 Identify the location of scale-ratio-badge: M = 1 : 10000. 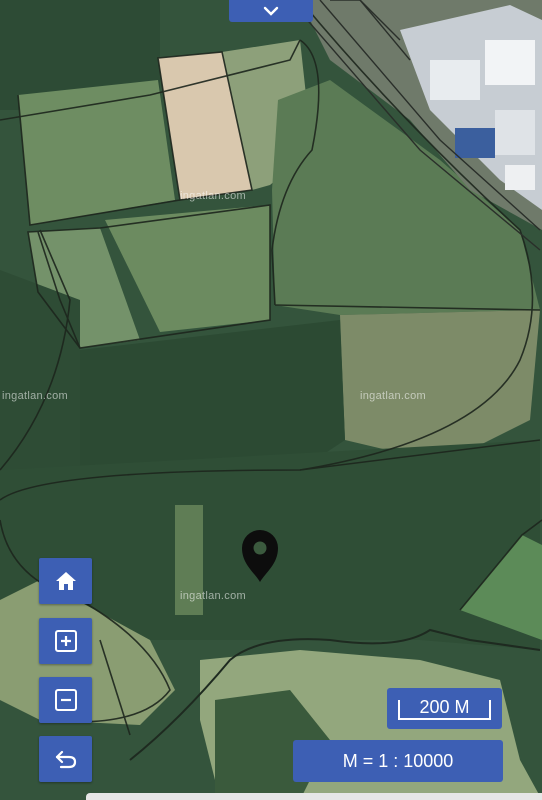
(398, 761).